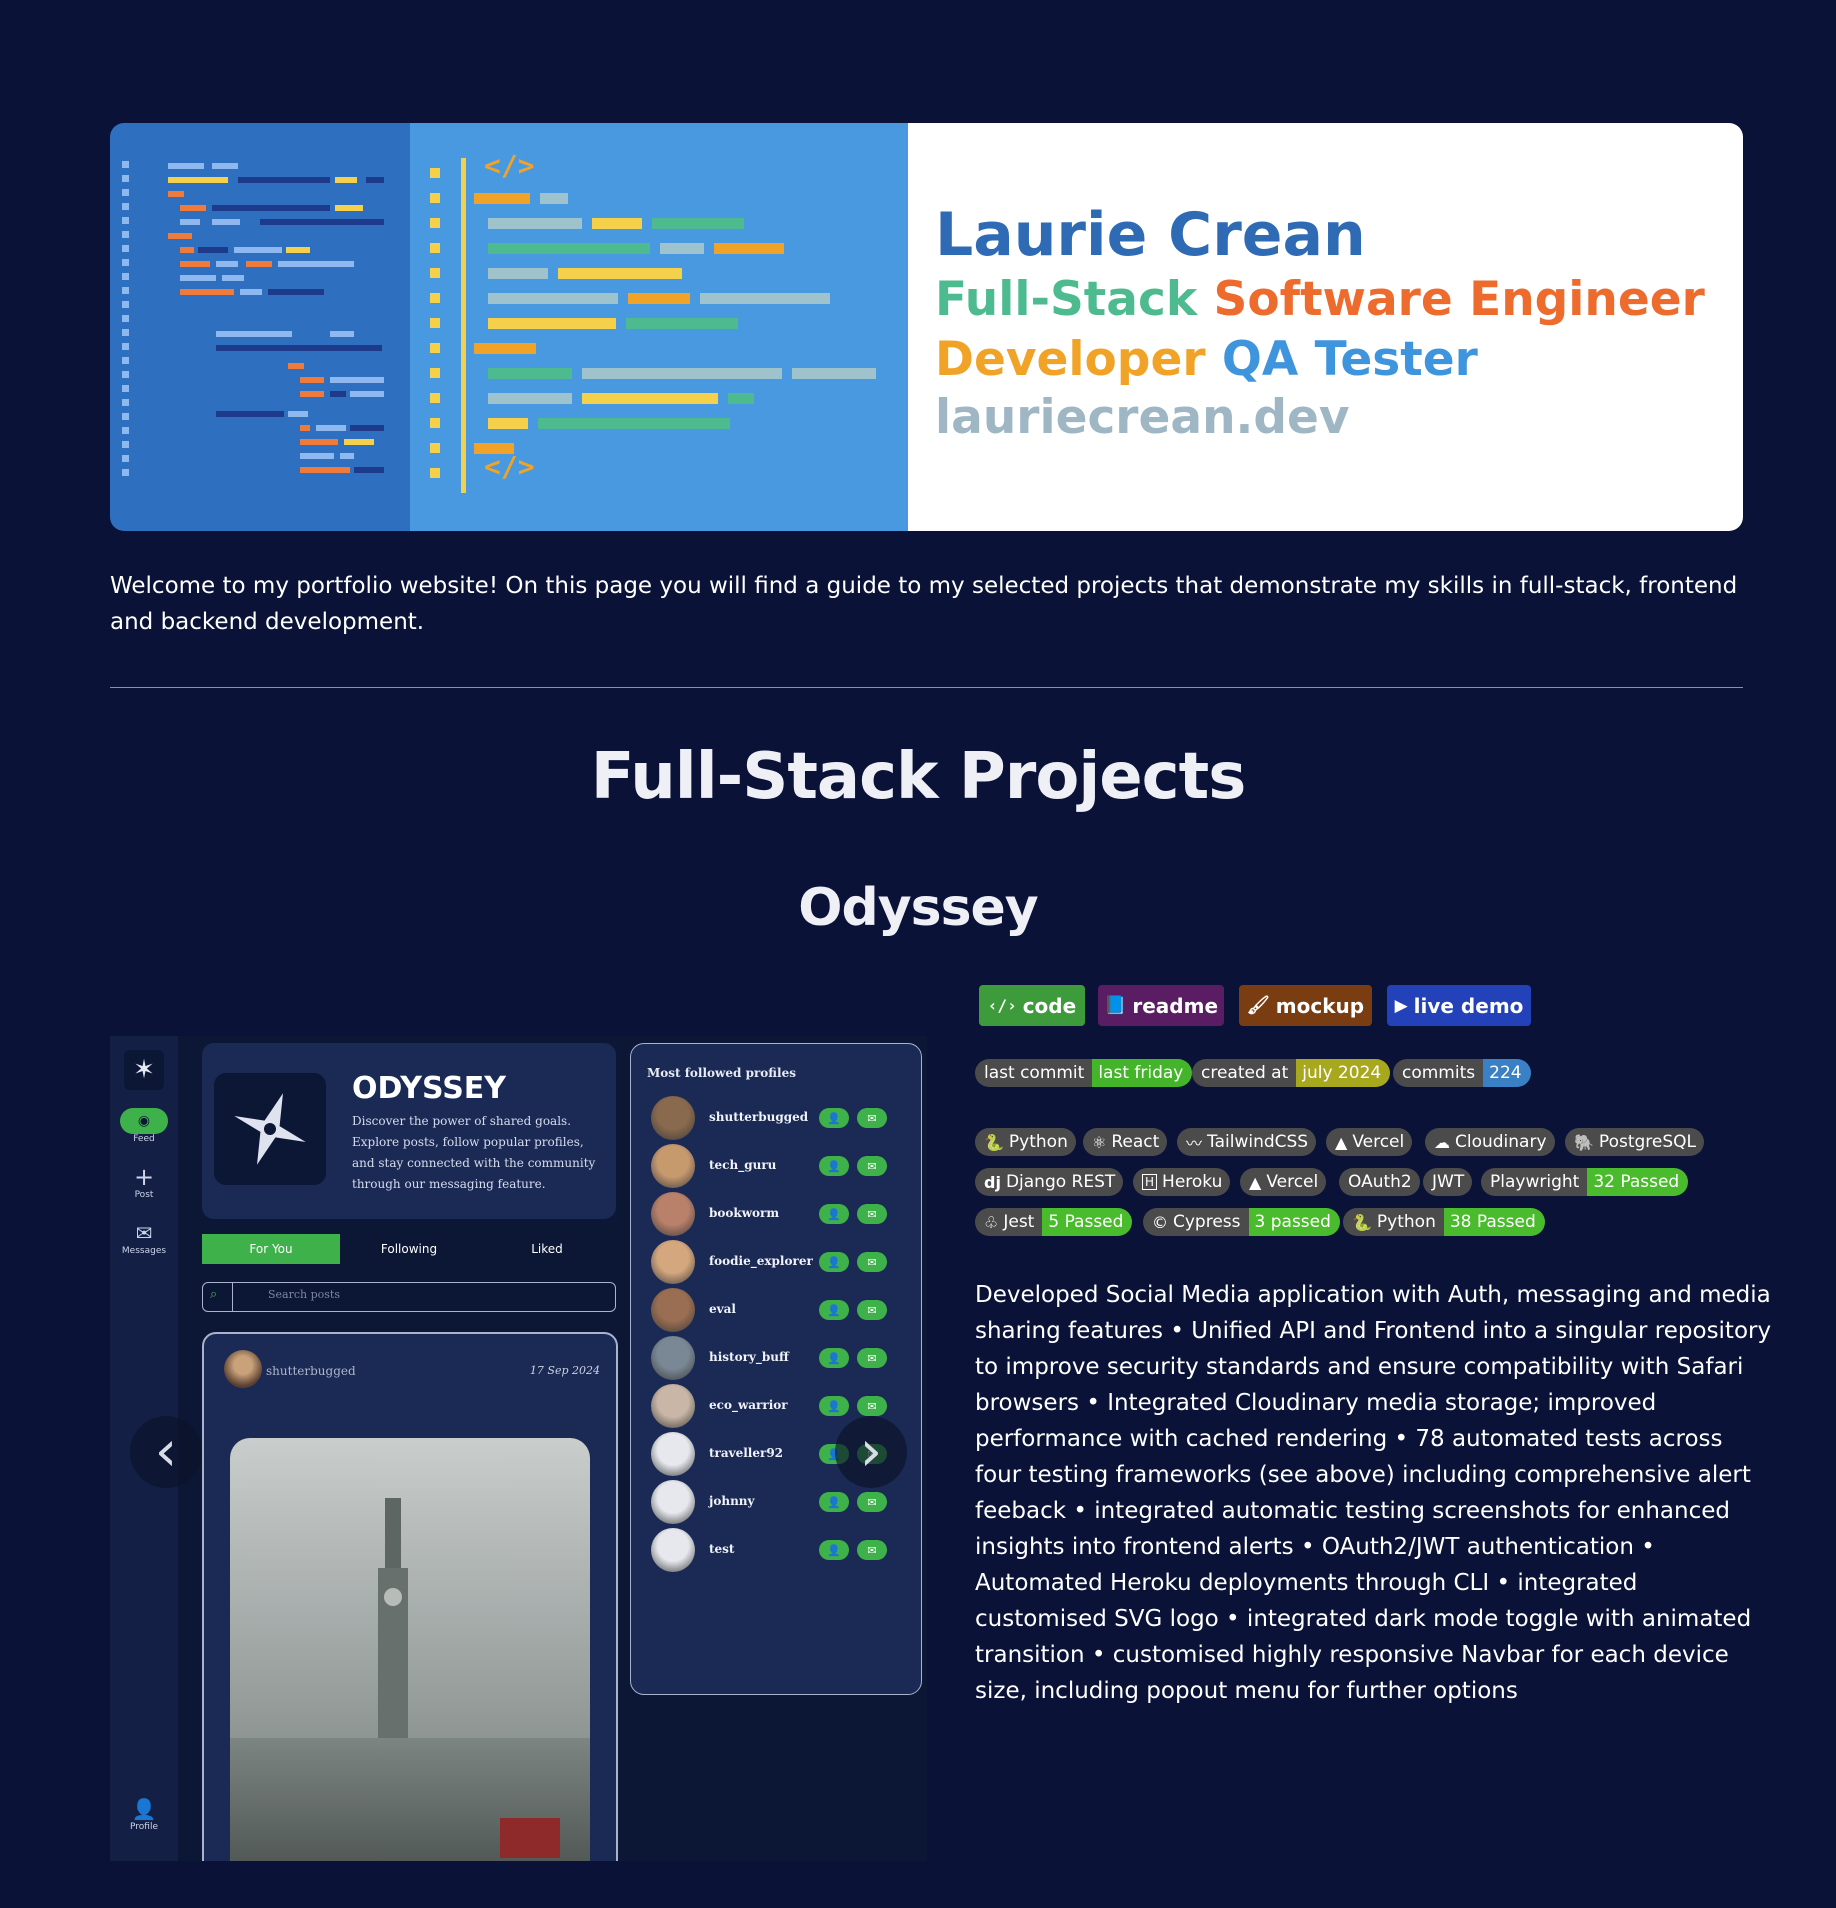 The image size is (1836, 1908). Describe the element at coordinates (1192, 1182) in the screenshot. I see `tech-label: Heroku` at that location.